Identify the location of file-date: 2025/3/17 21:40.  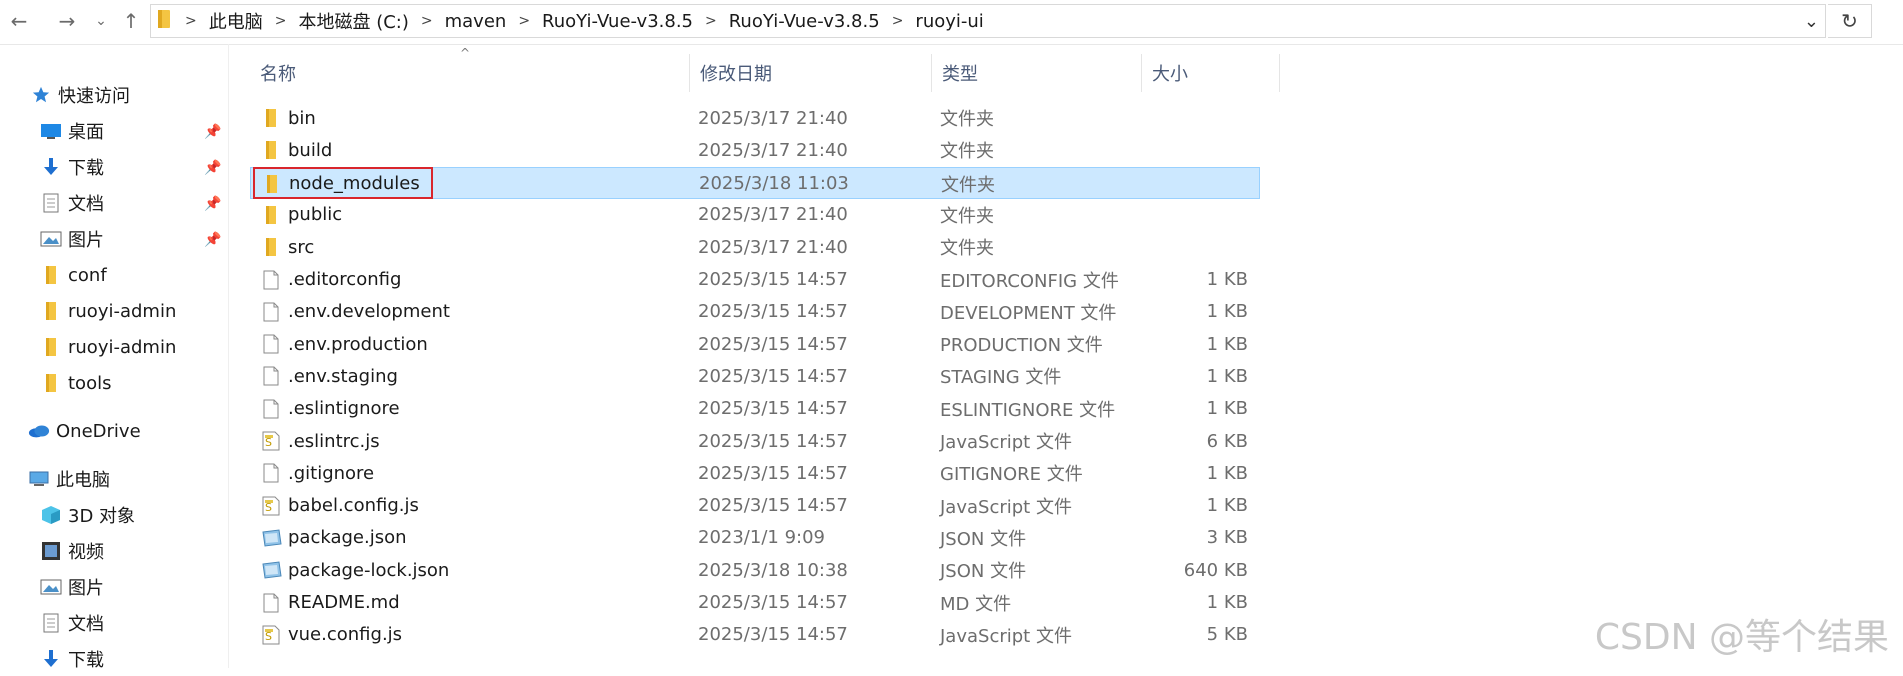
(773, 150).